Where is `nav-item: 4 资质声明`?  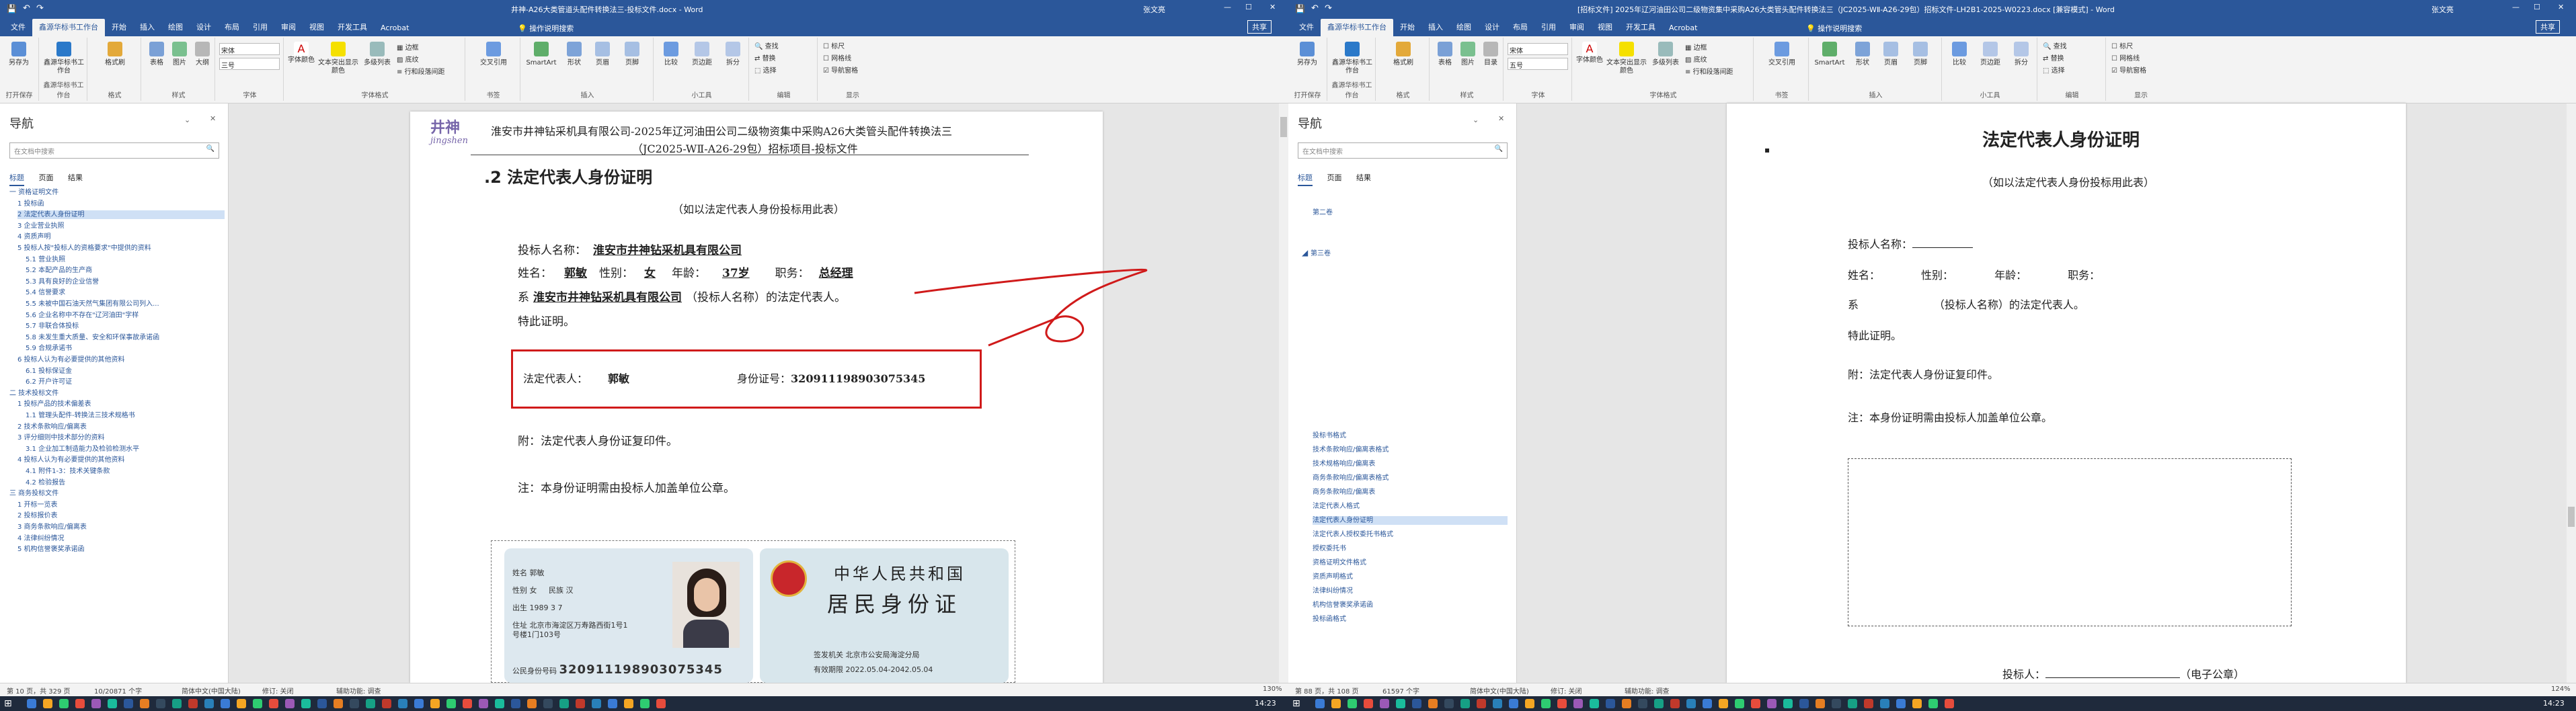 nav-item: 4 资质声明 is located at coordinates (121, 237).